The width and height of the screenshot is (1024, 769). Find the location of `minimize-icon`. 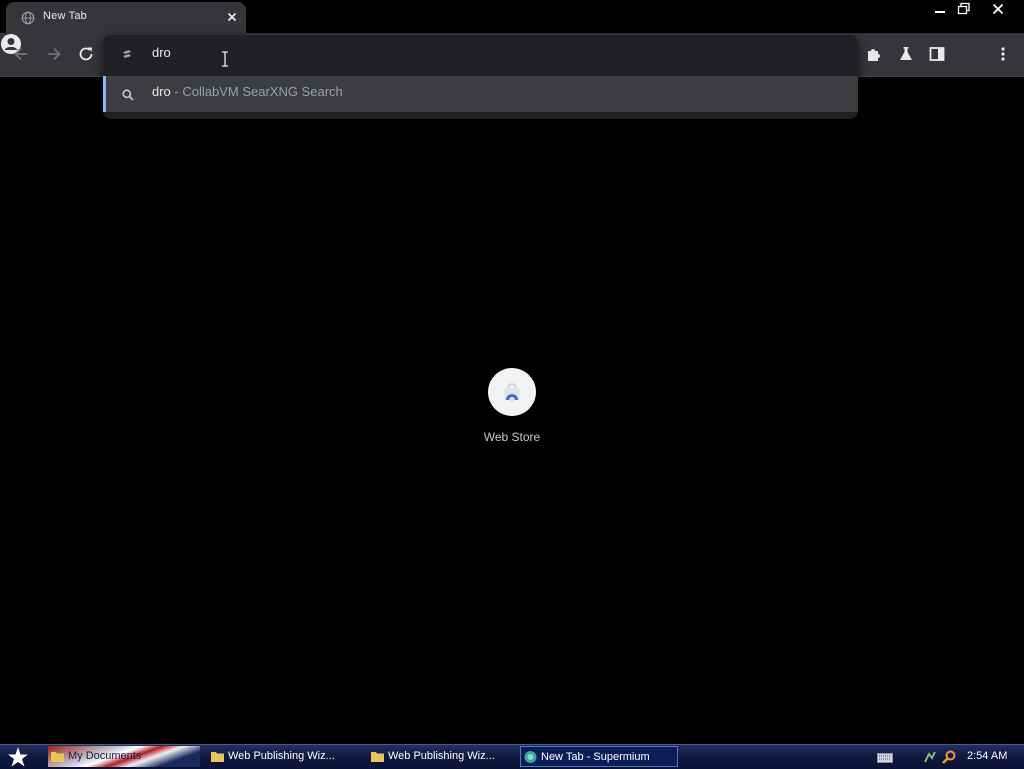

minimize-icon is located at coordinates (940, 9).